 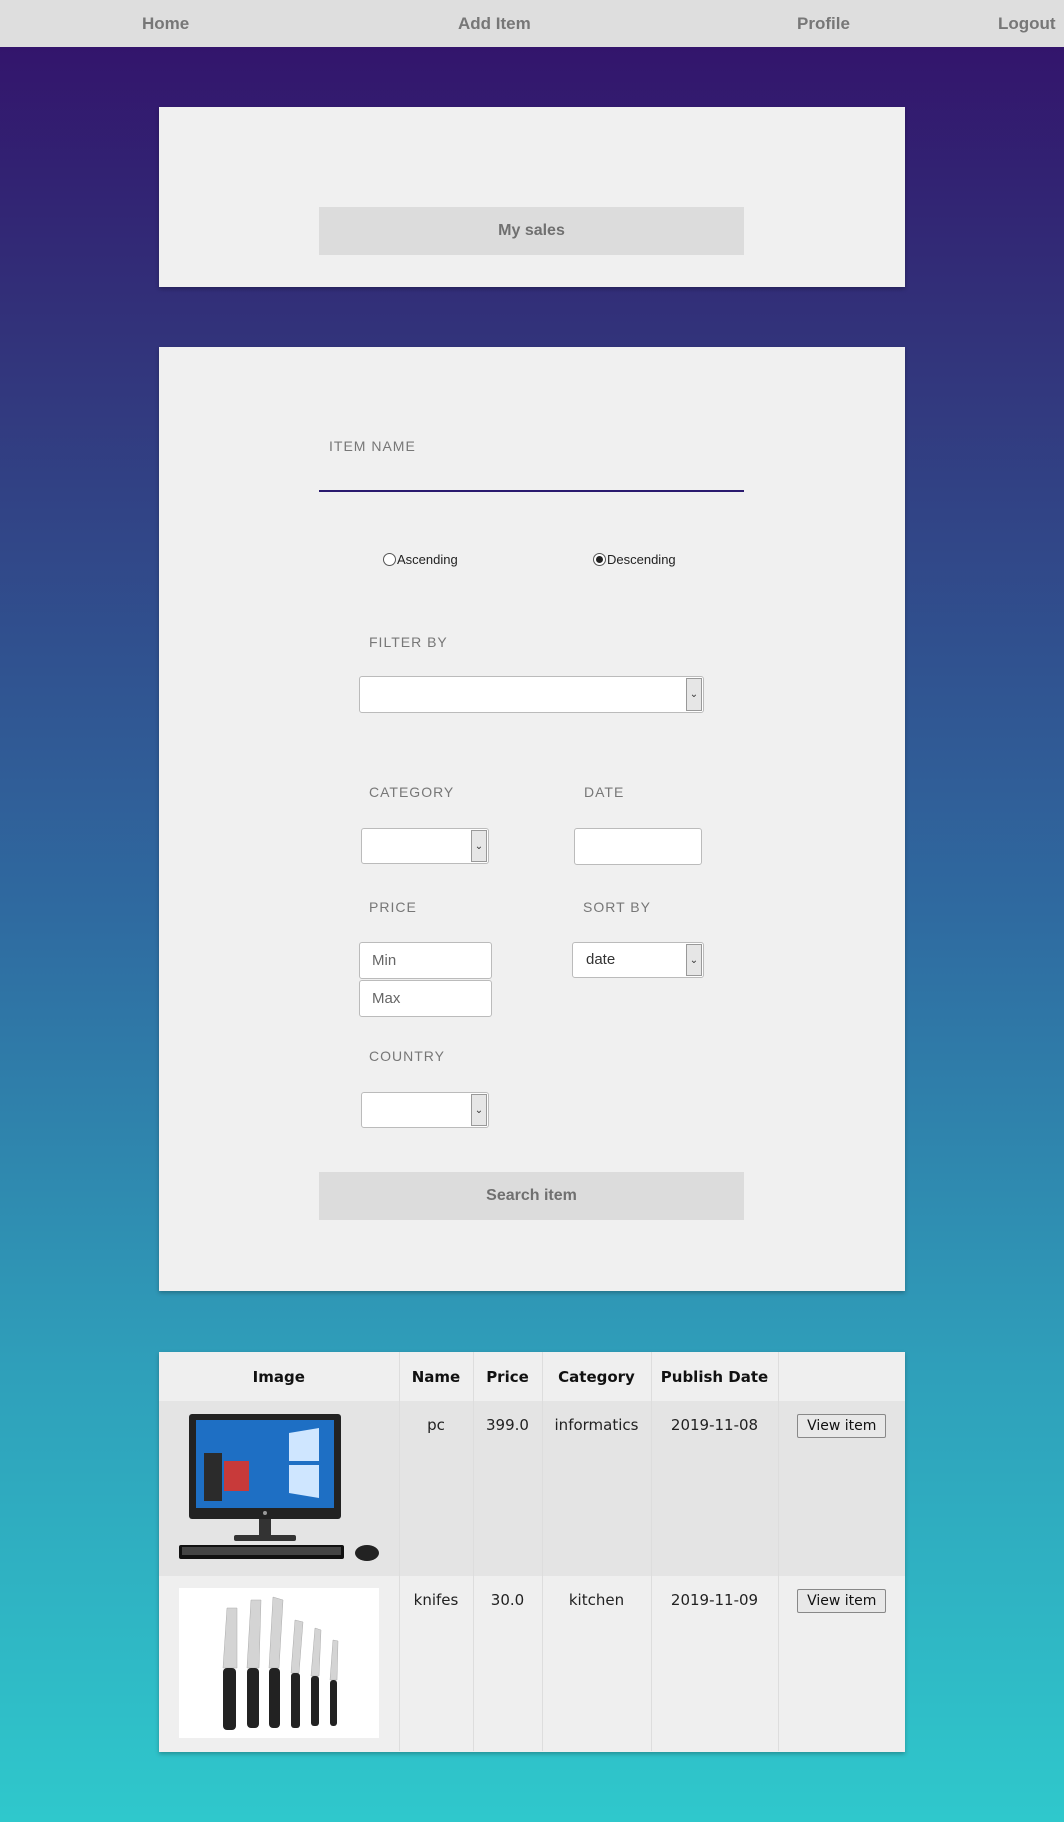 I want to click on table-row: knifes 30.0 kitchen 2019-11-09 View item, so click(x=532, y=1663).